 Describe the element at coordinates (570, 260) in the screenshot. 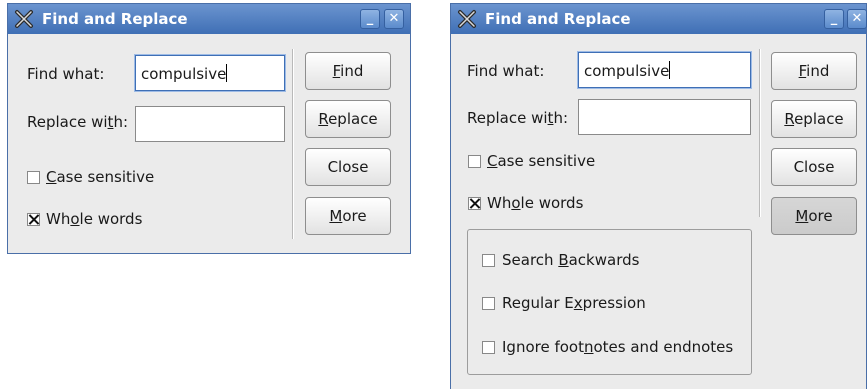

I see `search-backwards-label: Search Backwards` at that location.